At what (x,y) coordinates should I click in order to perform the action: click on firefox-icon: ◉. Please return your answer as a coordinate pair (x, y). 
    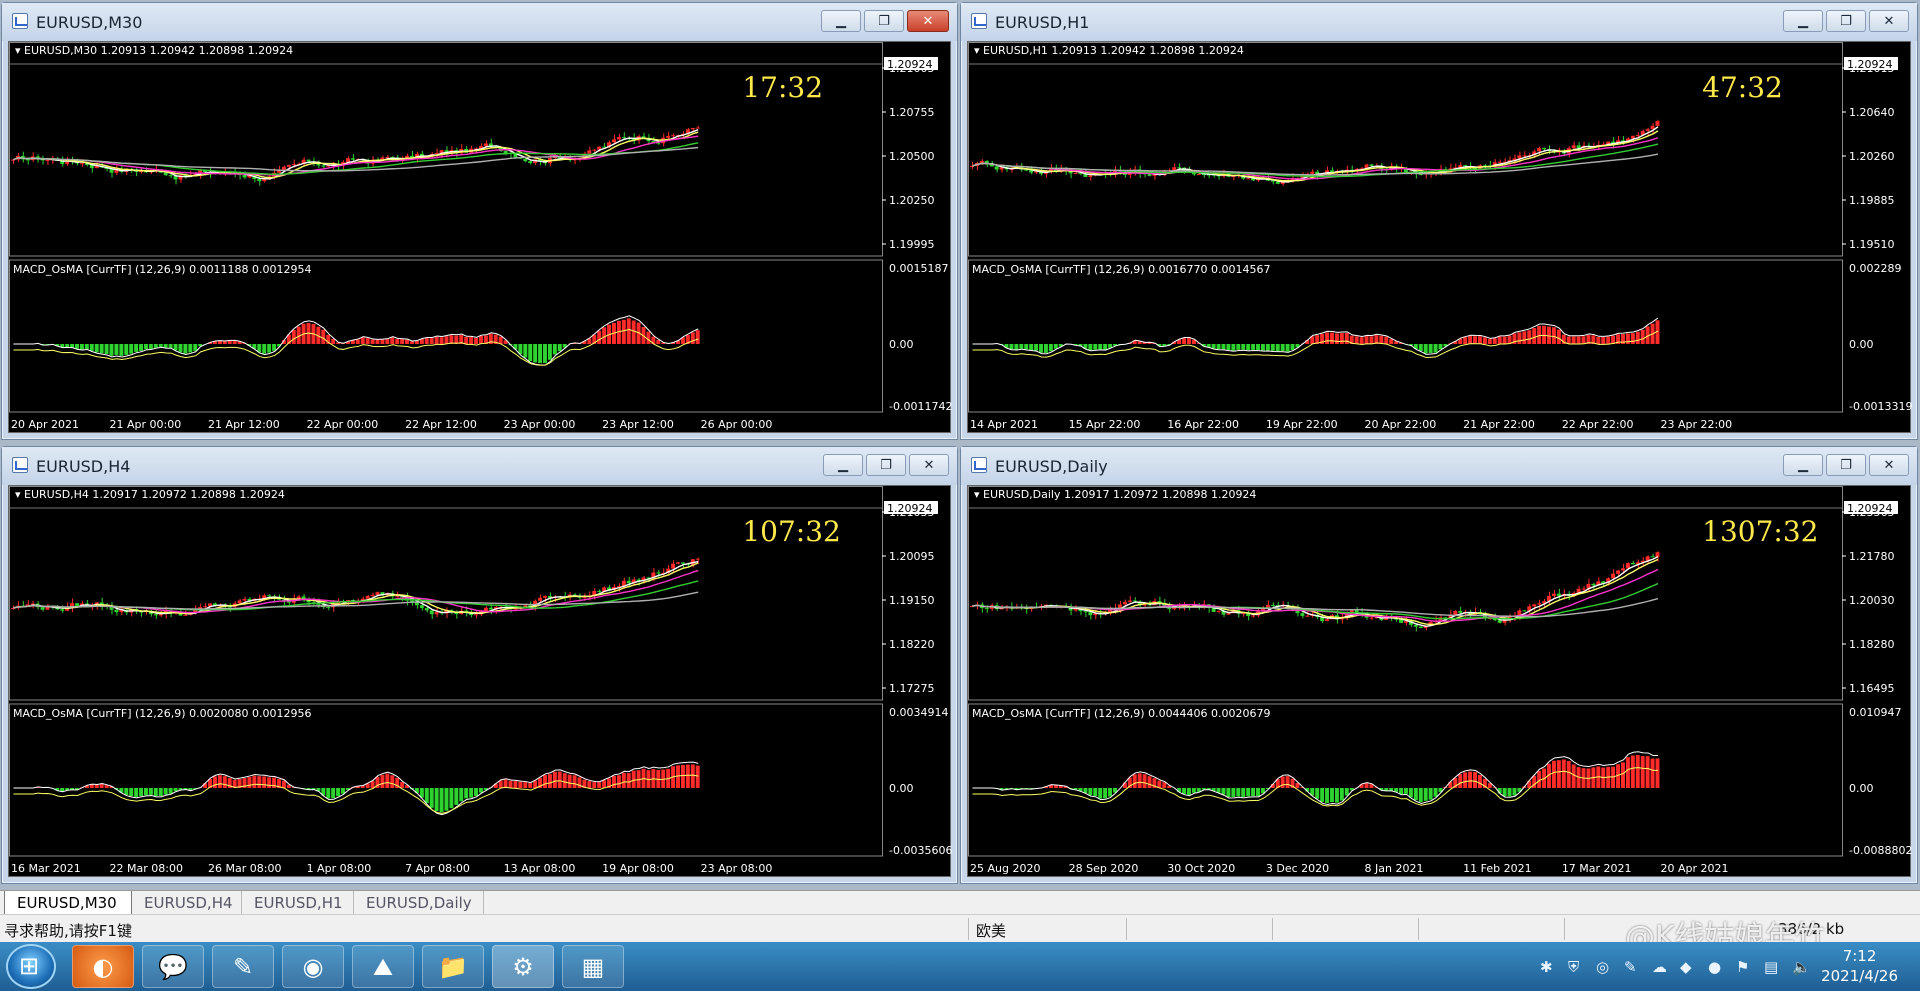
    Looking at the image, I should click on (313, 966).